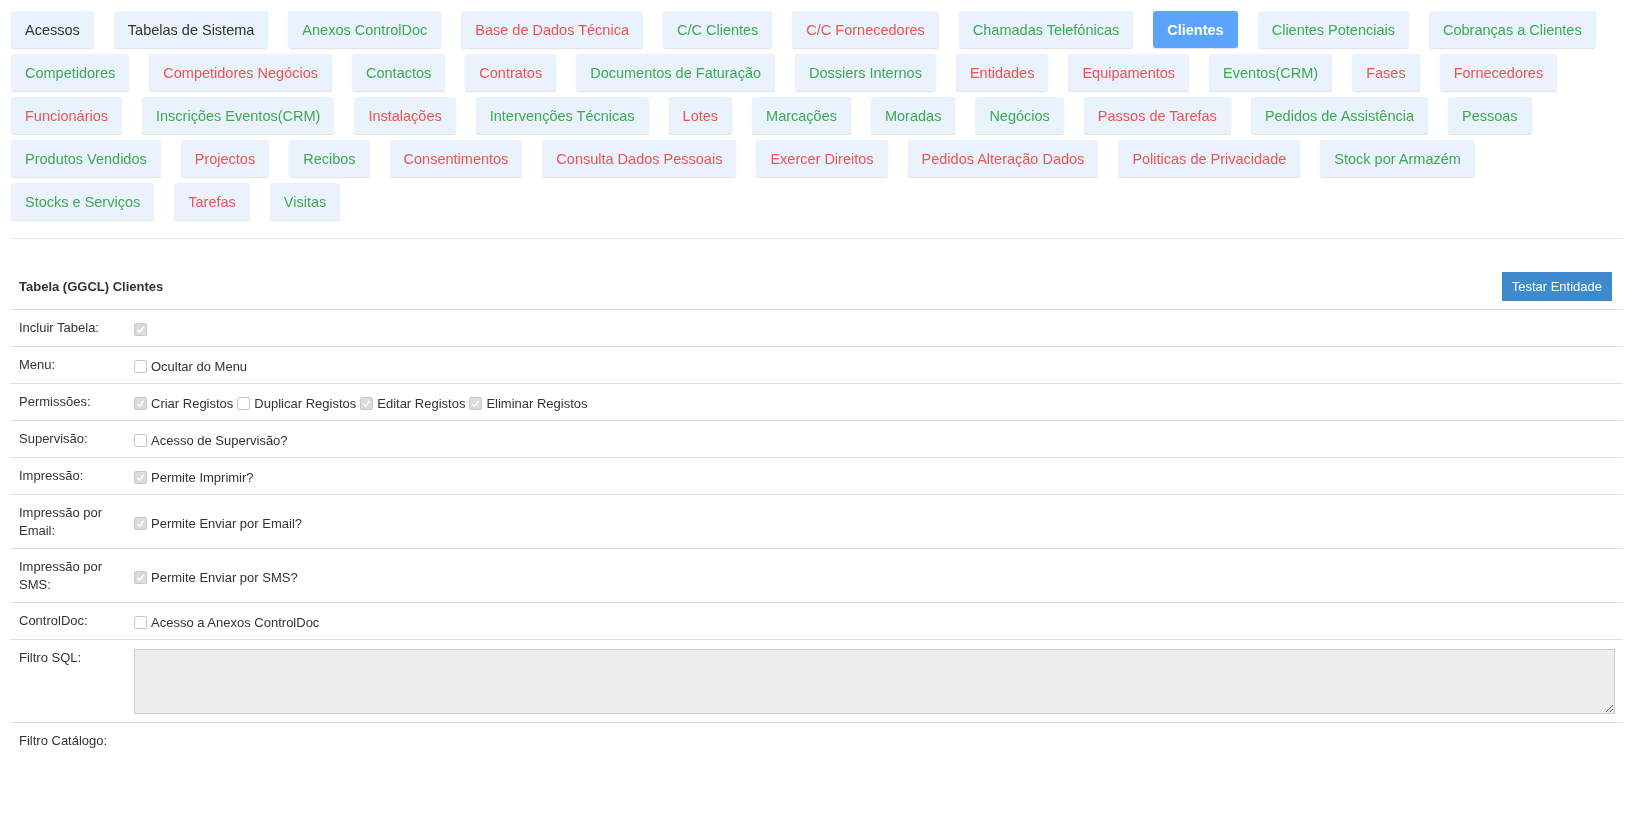  I want to click on tab: Marcações, so click(801, 115).